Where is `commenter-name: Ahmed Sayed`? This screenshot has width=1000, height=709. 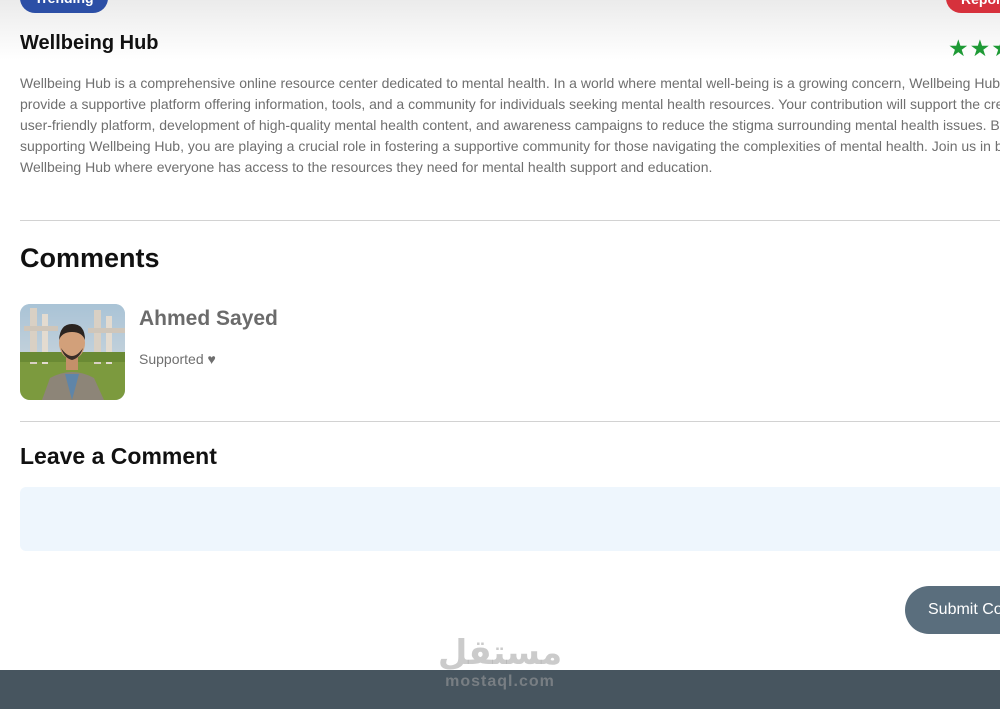 commenter-name: Ahmed Sayed is located at coordinates (208, 318).